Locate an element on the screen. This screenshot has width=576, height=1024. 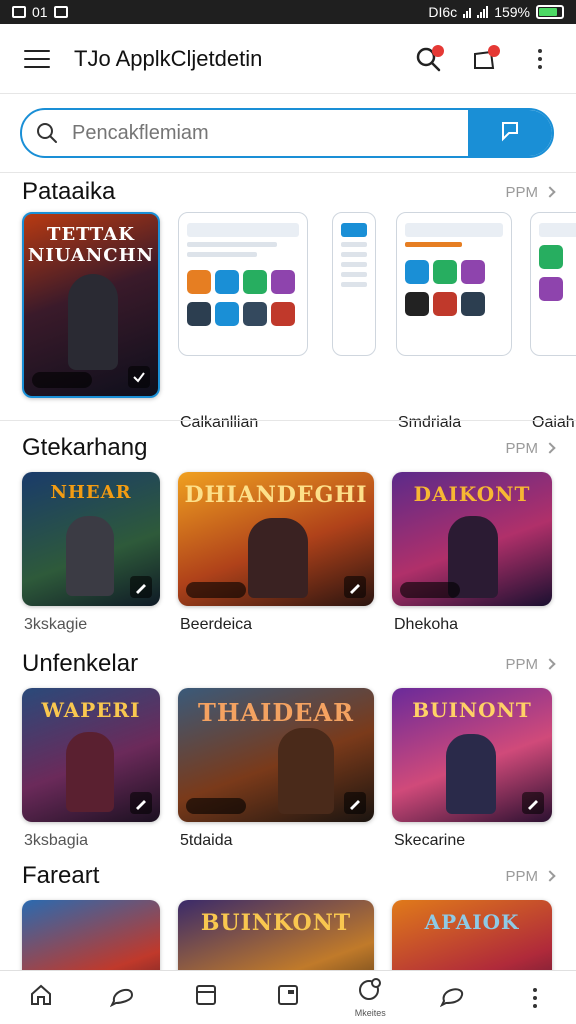
status-bar: 01 DI6c 159% is located at coordinates (288, 12).